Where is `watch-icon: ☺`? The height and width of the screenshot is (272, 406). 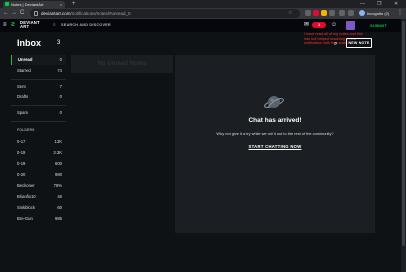
watch-icon: ☺ is located at coordinates (334, 25).